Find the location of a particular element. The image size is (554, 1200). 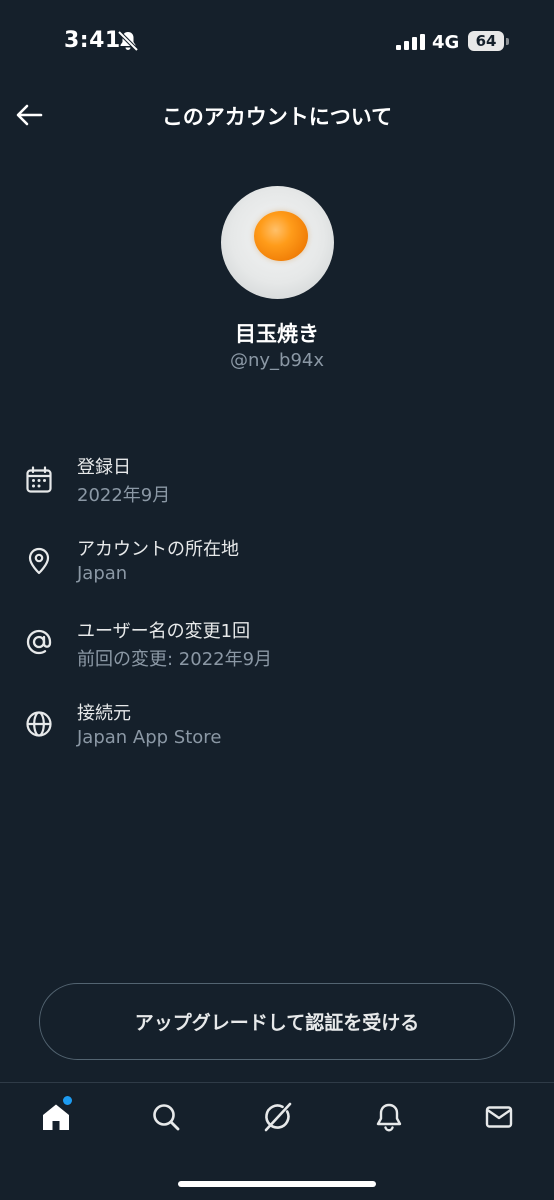

status-bar: 3:41 4G 64 is located at coordinates (277, 43).